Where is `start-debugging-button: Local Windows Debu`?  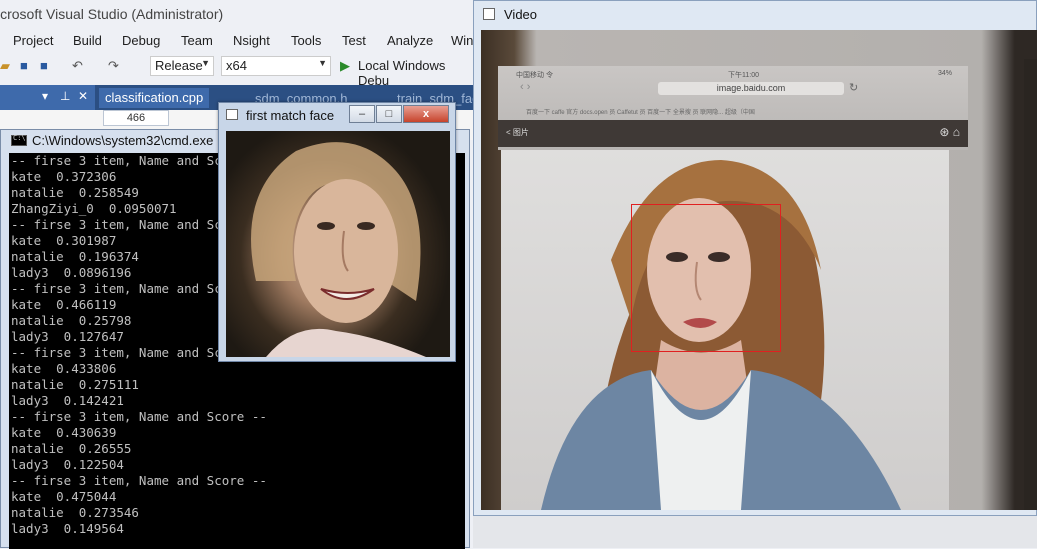 start-debugging-button: Local Windows Debu is located at coordinates (419, 73).